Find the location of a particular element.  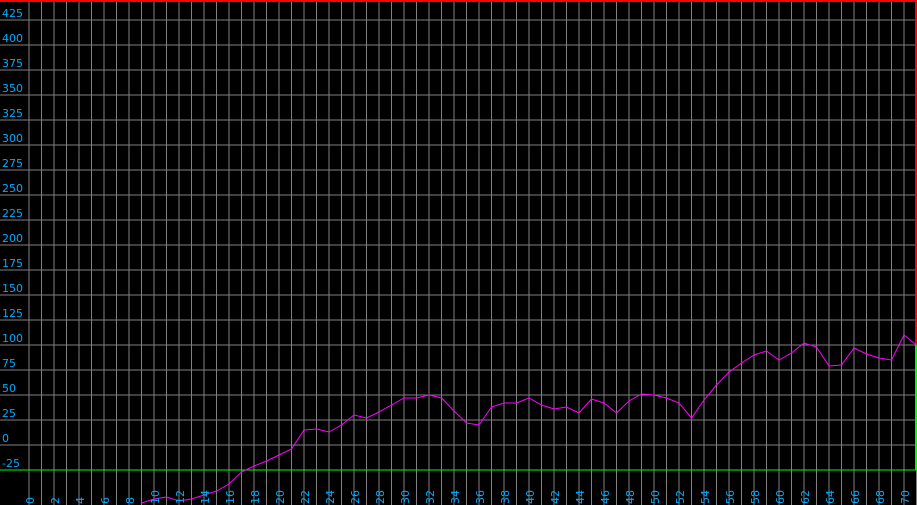

y-tick-label: 375 is located at coordinates (12, 63).